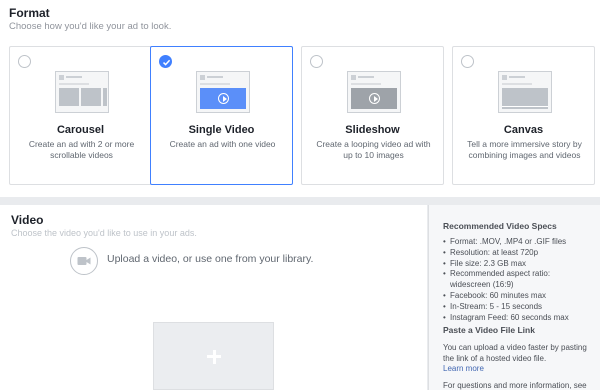 The width and height of the screenshot is (600, 390). I want to click on video-title: Video, so click(27, 220).